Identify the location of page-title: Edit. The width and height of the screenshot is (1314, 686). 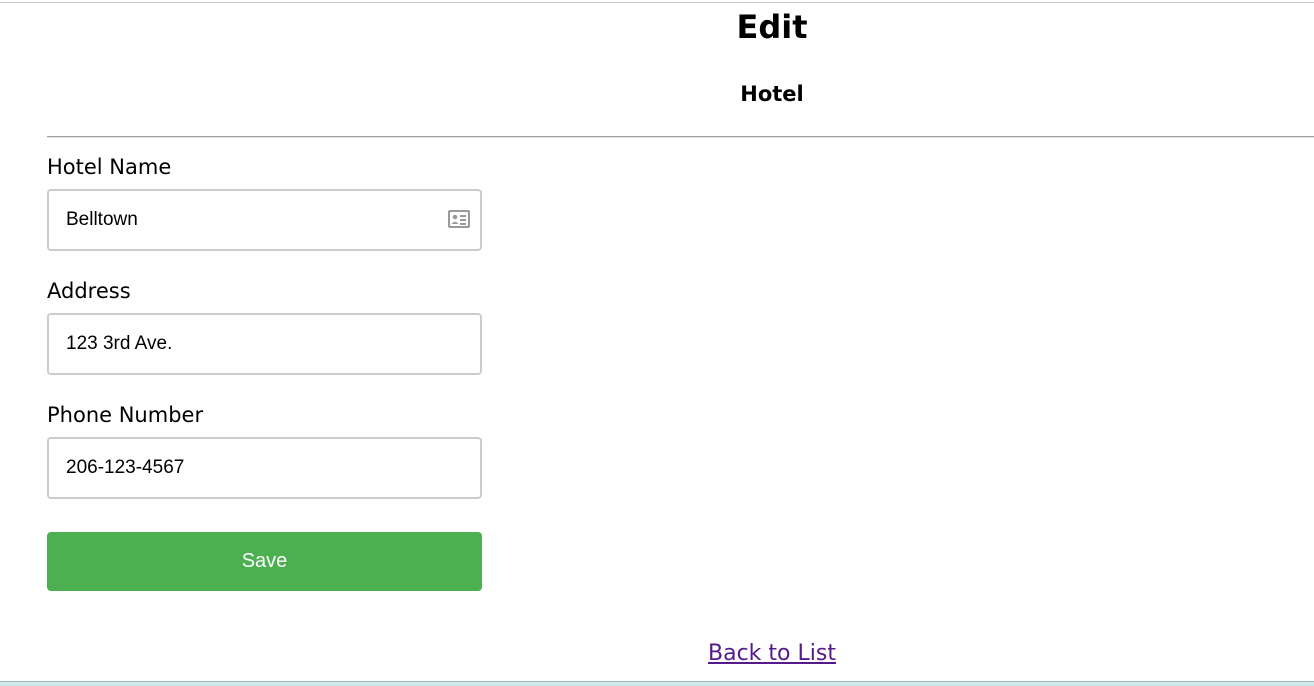
(772, 27).